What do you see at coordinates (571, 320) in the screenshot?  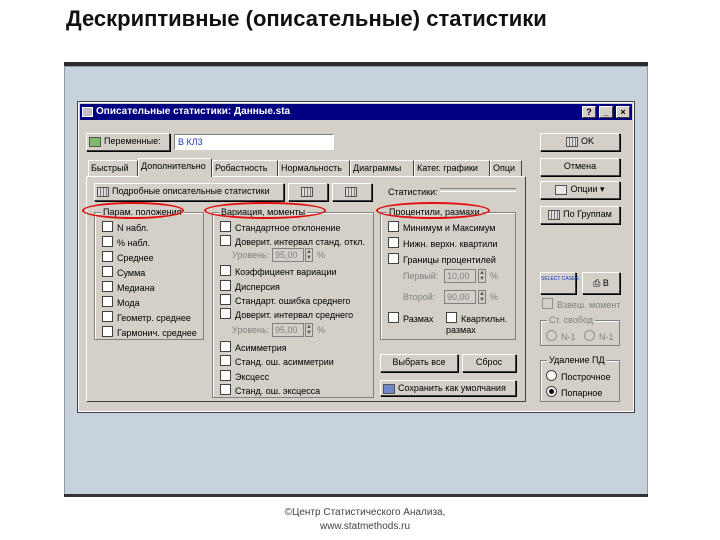 I see `df-group-label: Ст. свобод` at bounding box center [571, 320].